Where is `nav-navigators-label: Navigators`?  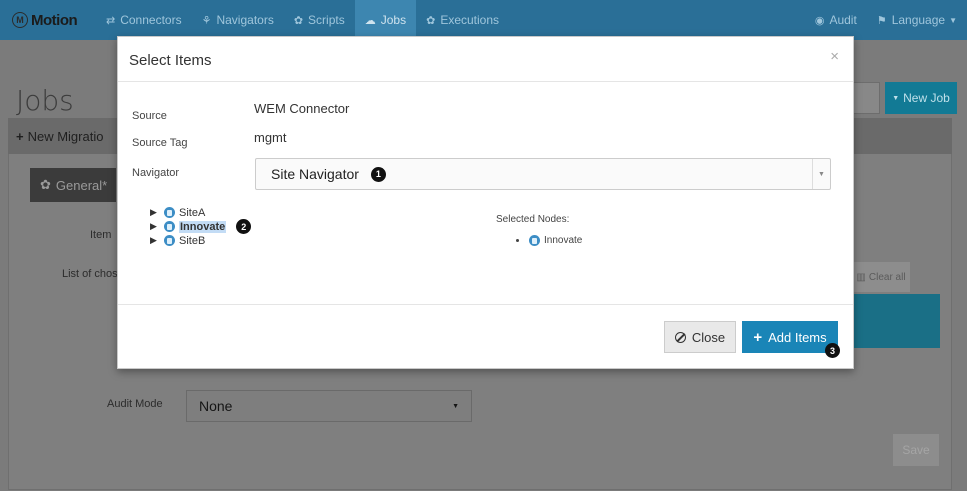 nav-navigators-label: Navigators is located at coordinates (245, 20).